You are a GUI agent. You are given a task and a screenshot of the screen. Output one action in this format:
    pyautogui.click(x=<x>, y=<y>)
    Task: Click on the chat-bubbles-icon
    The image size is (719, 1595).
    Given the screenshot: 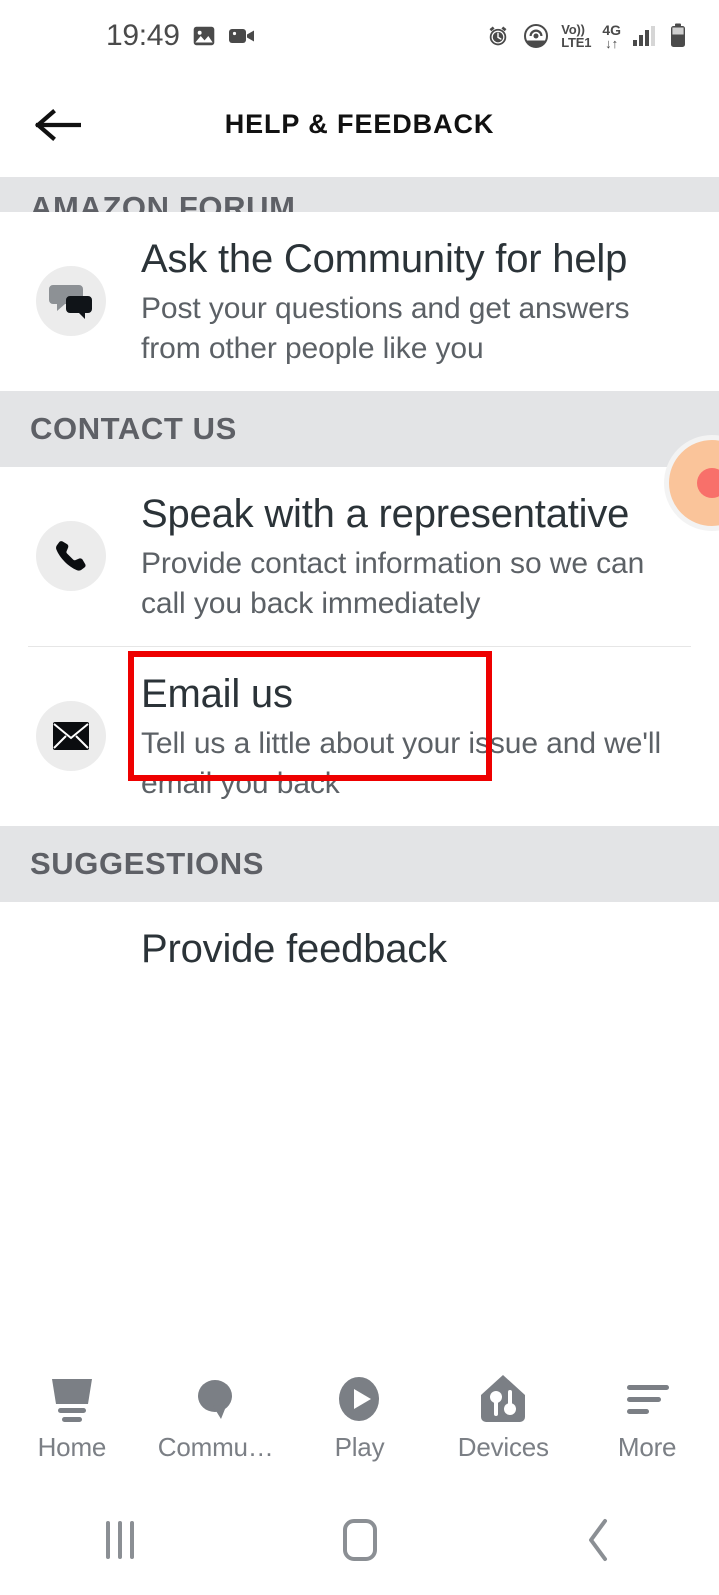 What is the action you would take?
    pyautogui.click(x=70, y=301)
    